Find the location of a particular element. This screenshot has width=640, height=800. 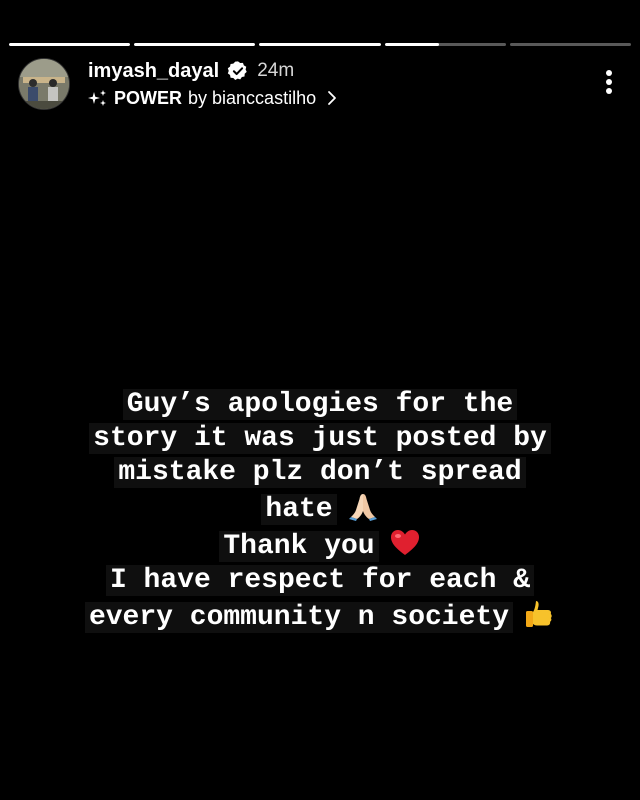

avatar is located at coordinates (44, 84).